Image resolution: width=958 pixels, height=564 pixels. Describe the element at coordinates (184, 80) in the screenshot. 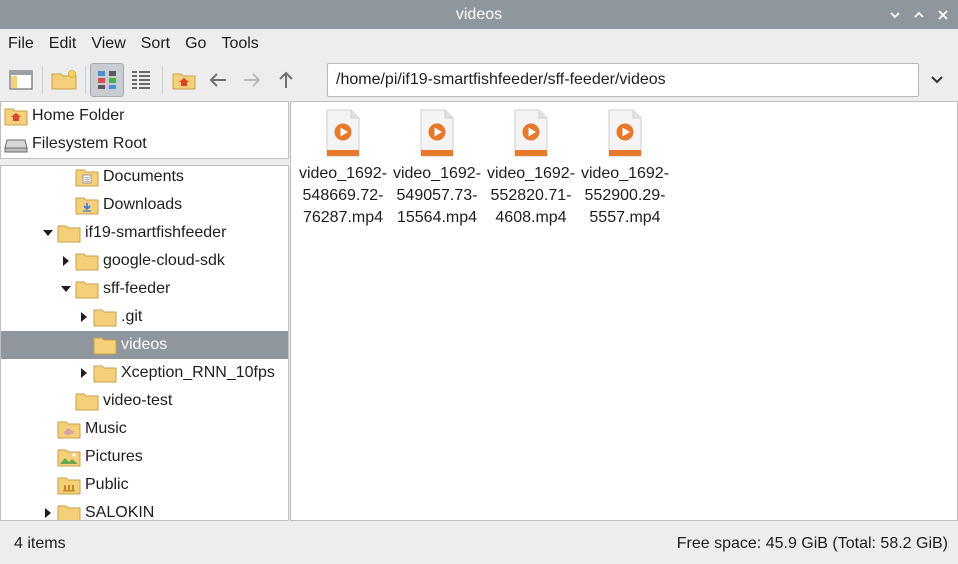

I see `home-button` at that location.